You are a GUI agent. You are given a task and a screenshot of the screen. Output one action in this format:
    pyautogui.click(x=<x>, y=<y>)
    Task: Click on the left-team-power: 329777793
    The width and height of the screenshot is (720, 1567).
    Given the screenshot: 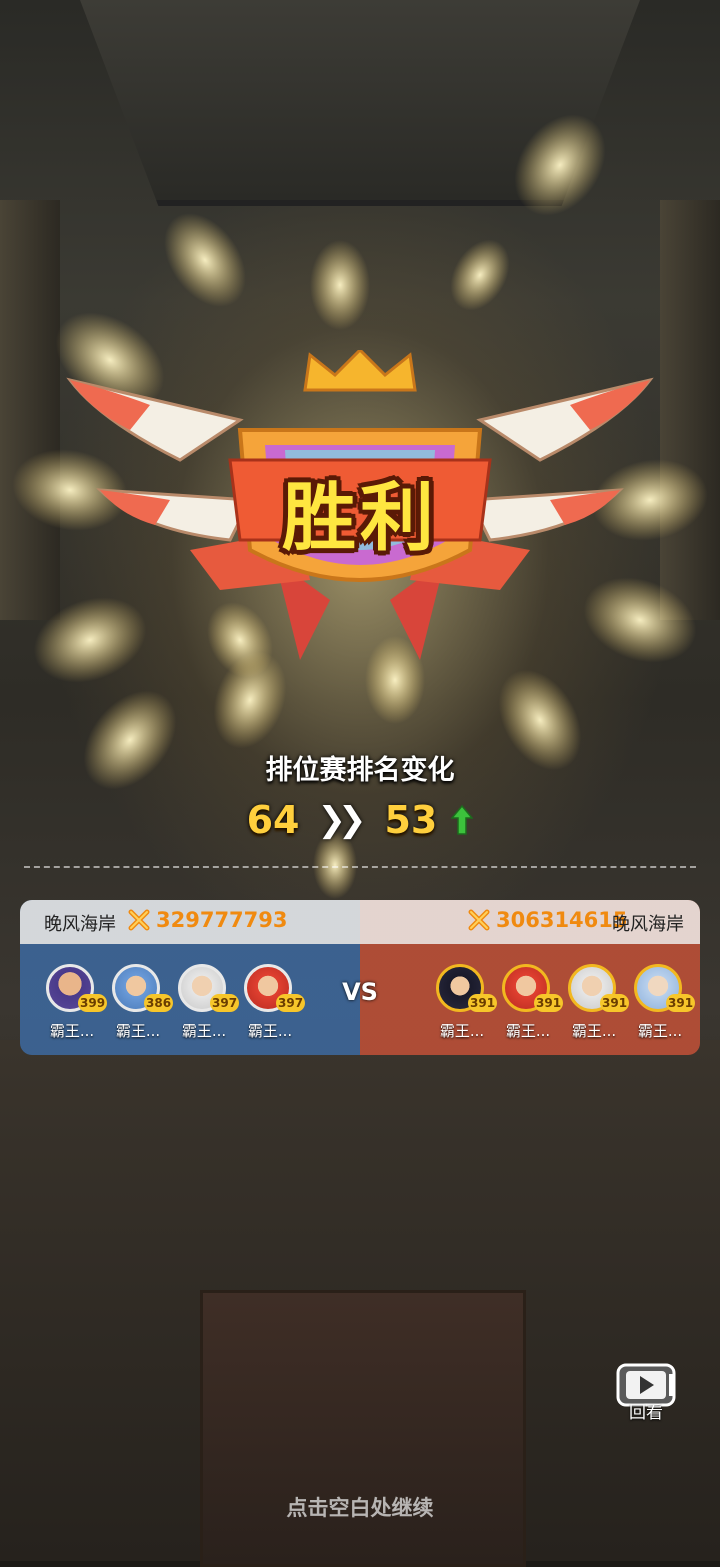 What is the action you would take?
    pyautogui.click(x=208, y=920)
    